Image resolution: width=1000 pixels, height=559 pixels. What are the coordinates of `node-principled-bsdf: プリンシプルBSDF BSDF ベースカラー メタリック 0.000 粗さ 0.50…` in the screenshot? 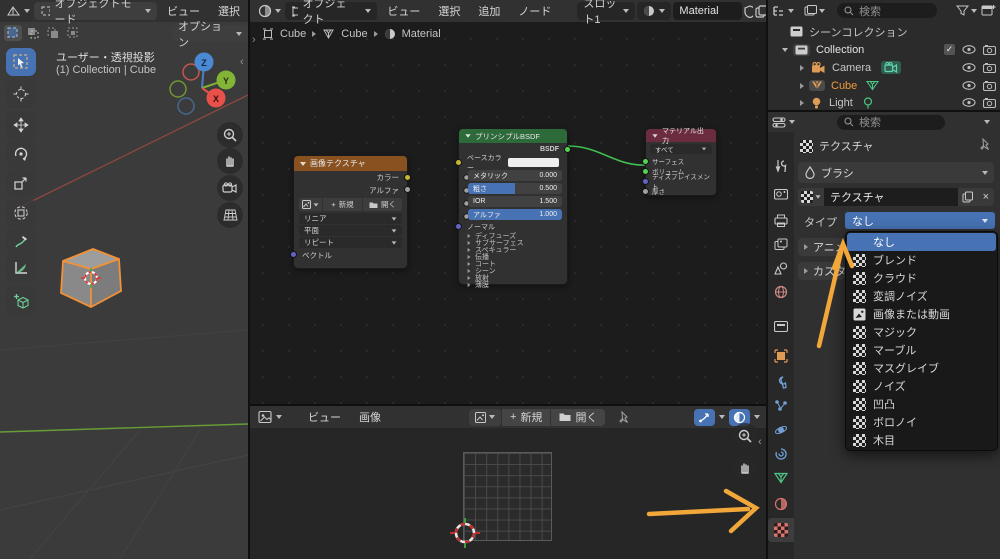 It's located at (513, 208).